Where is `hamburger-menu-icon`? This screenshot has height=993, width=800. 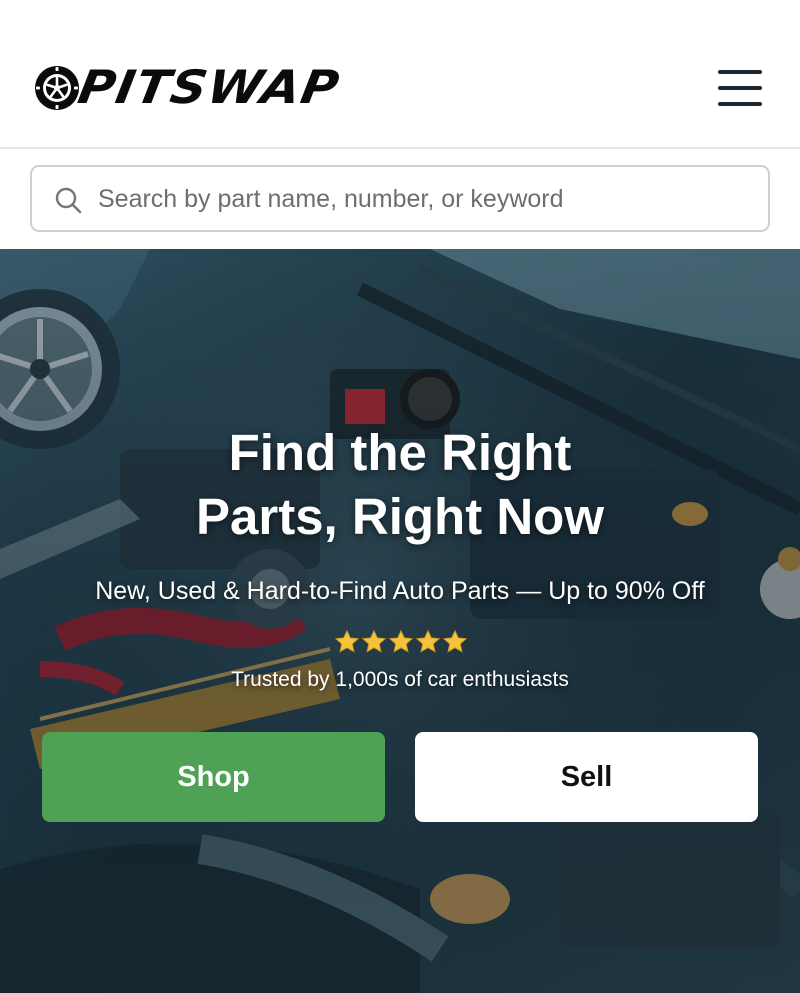
hamburger-menu-icon is located at coordinates (740, 72).